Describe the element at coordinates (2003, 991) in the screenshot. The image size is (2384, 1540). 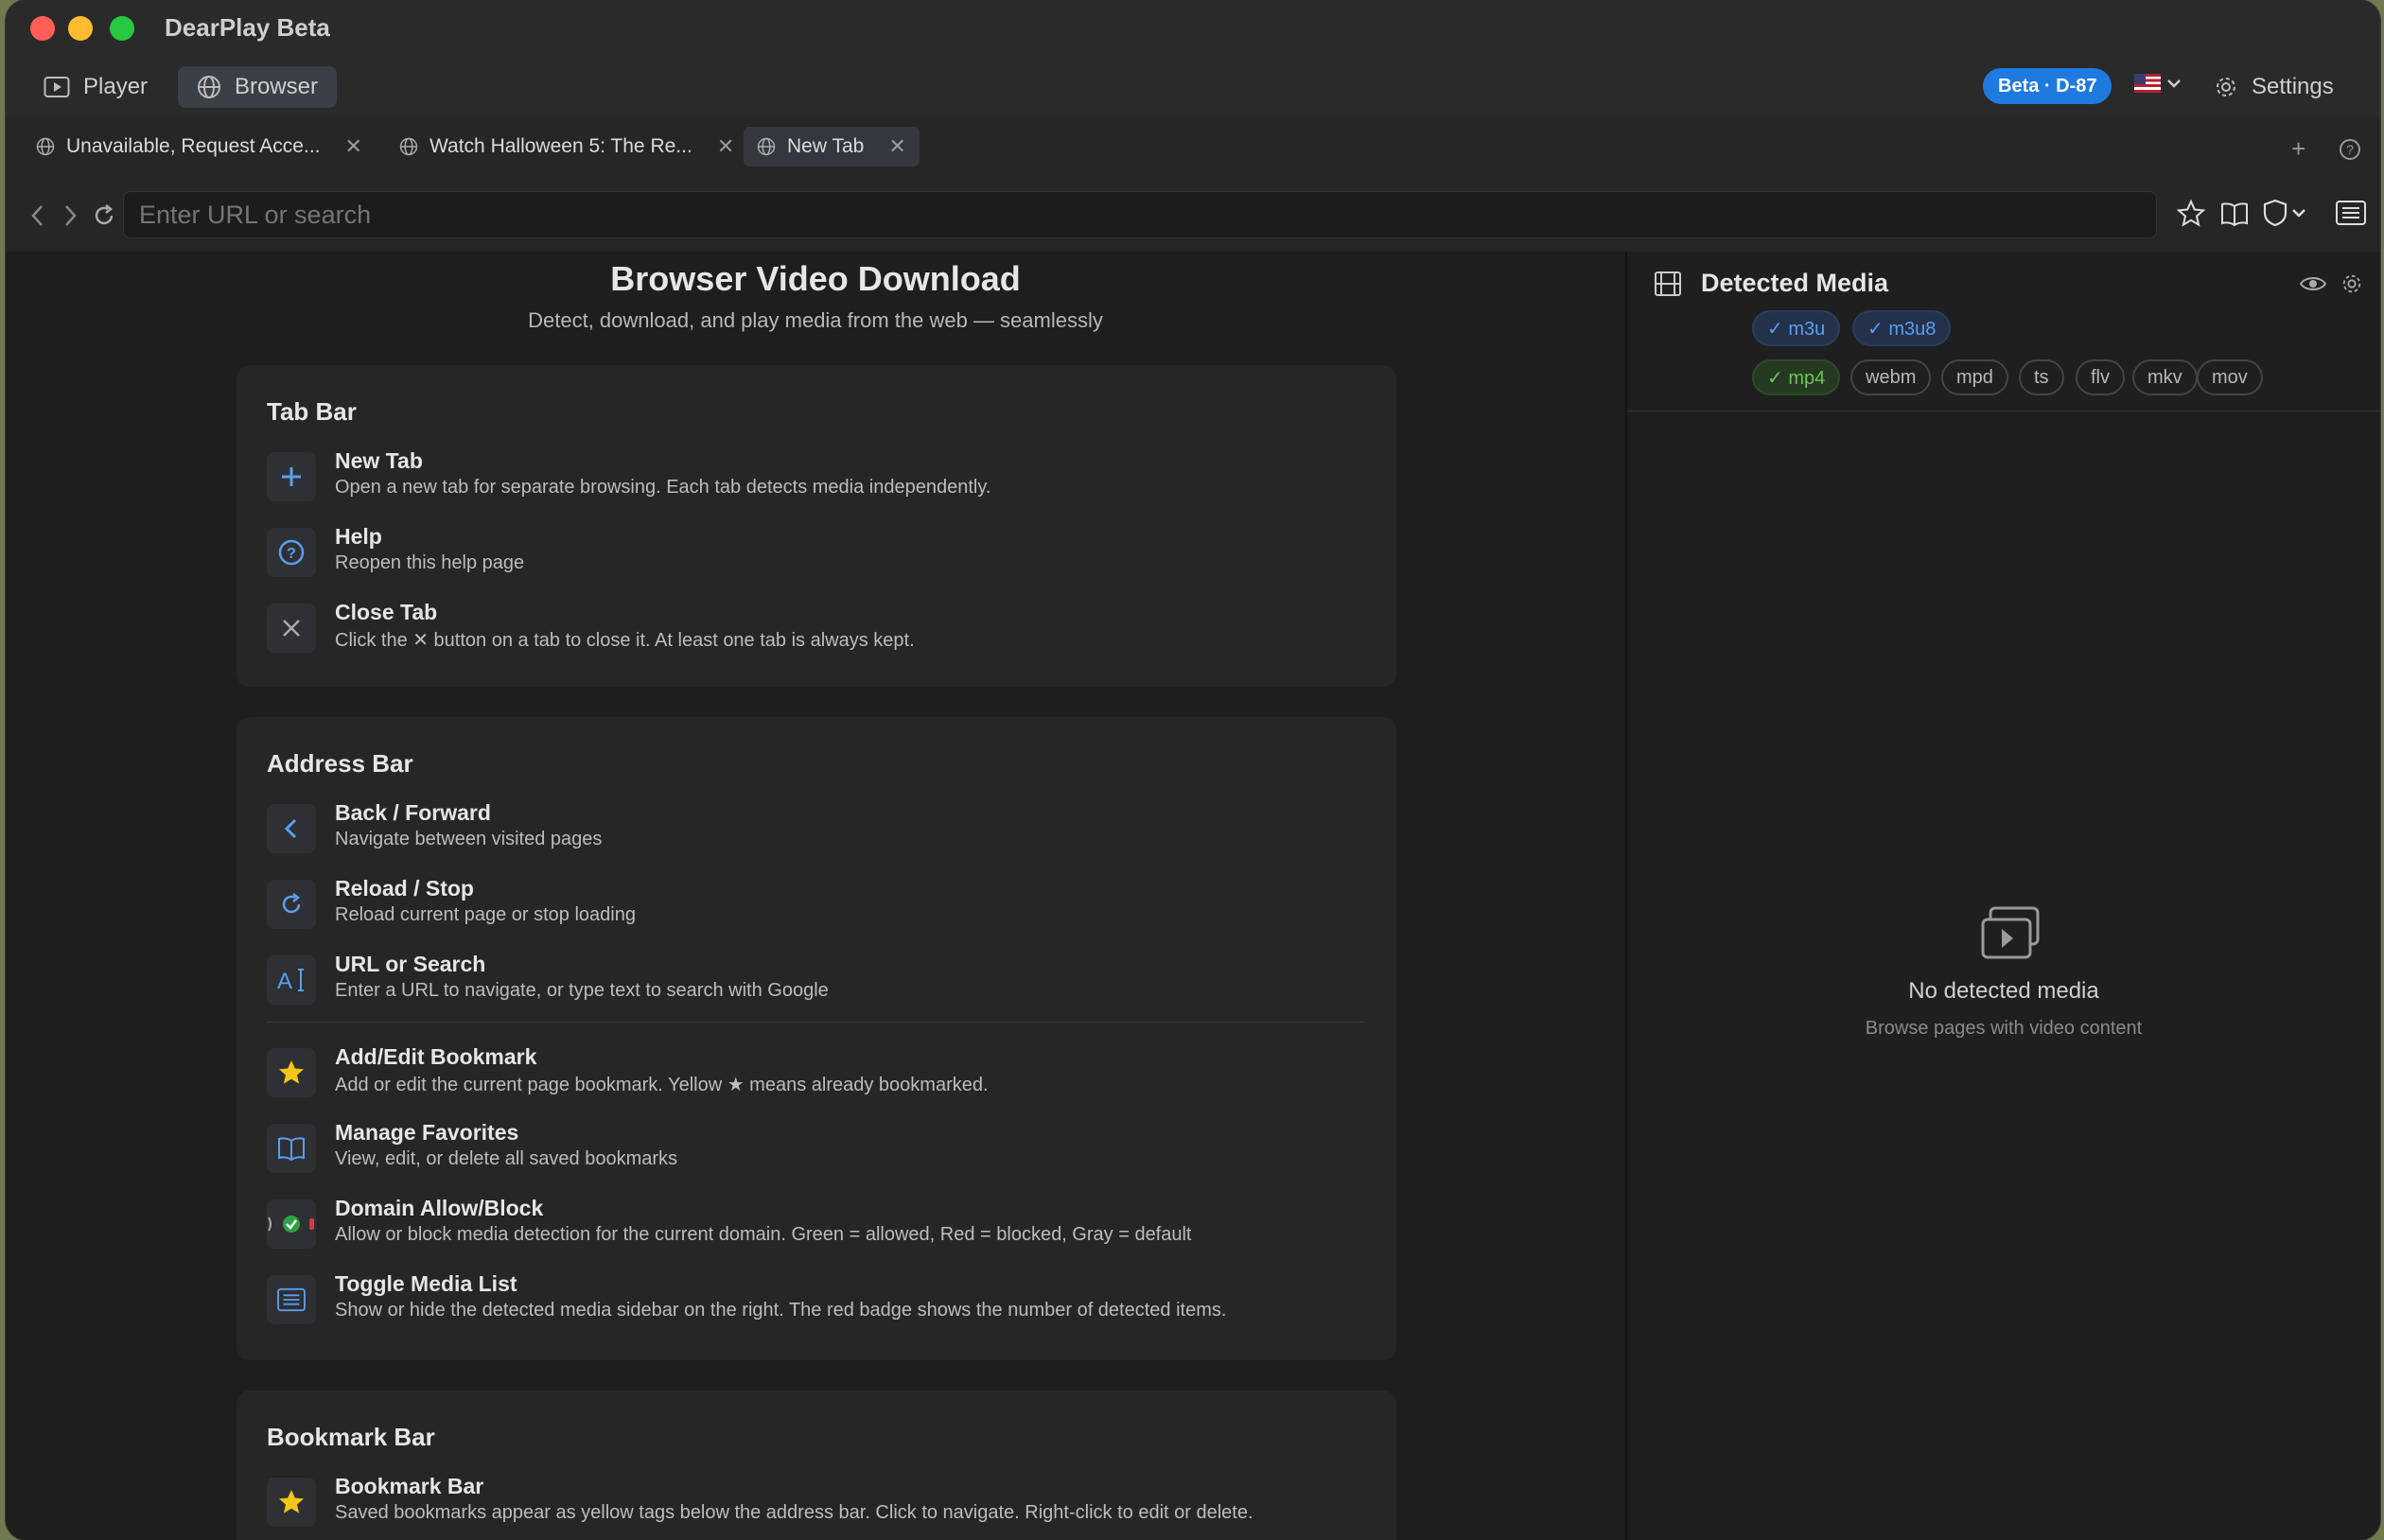
I see `empty-state-title: No detected media` at that location.